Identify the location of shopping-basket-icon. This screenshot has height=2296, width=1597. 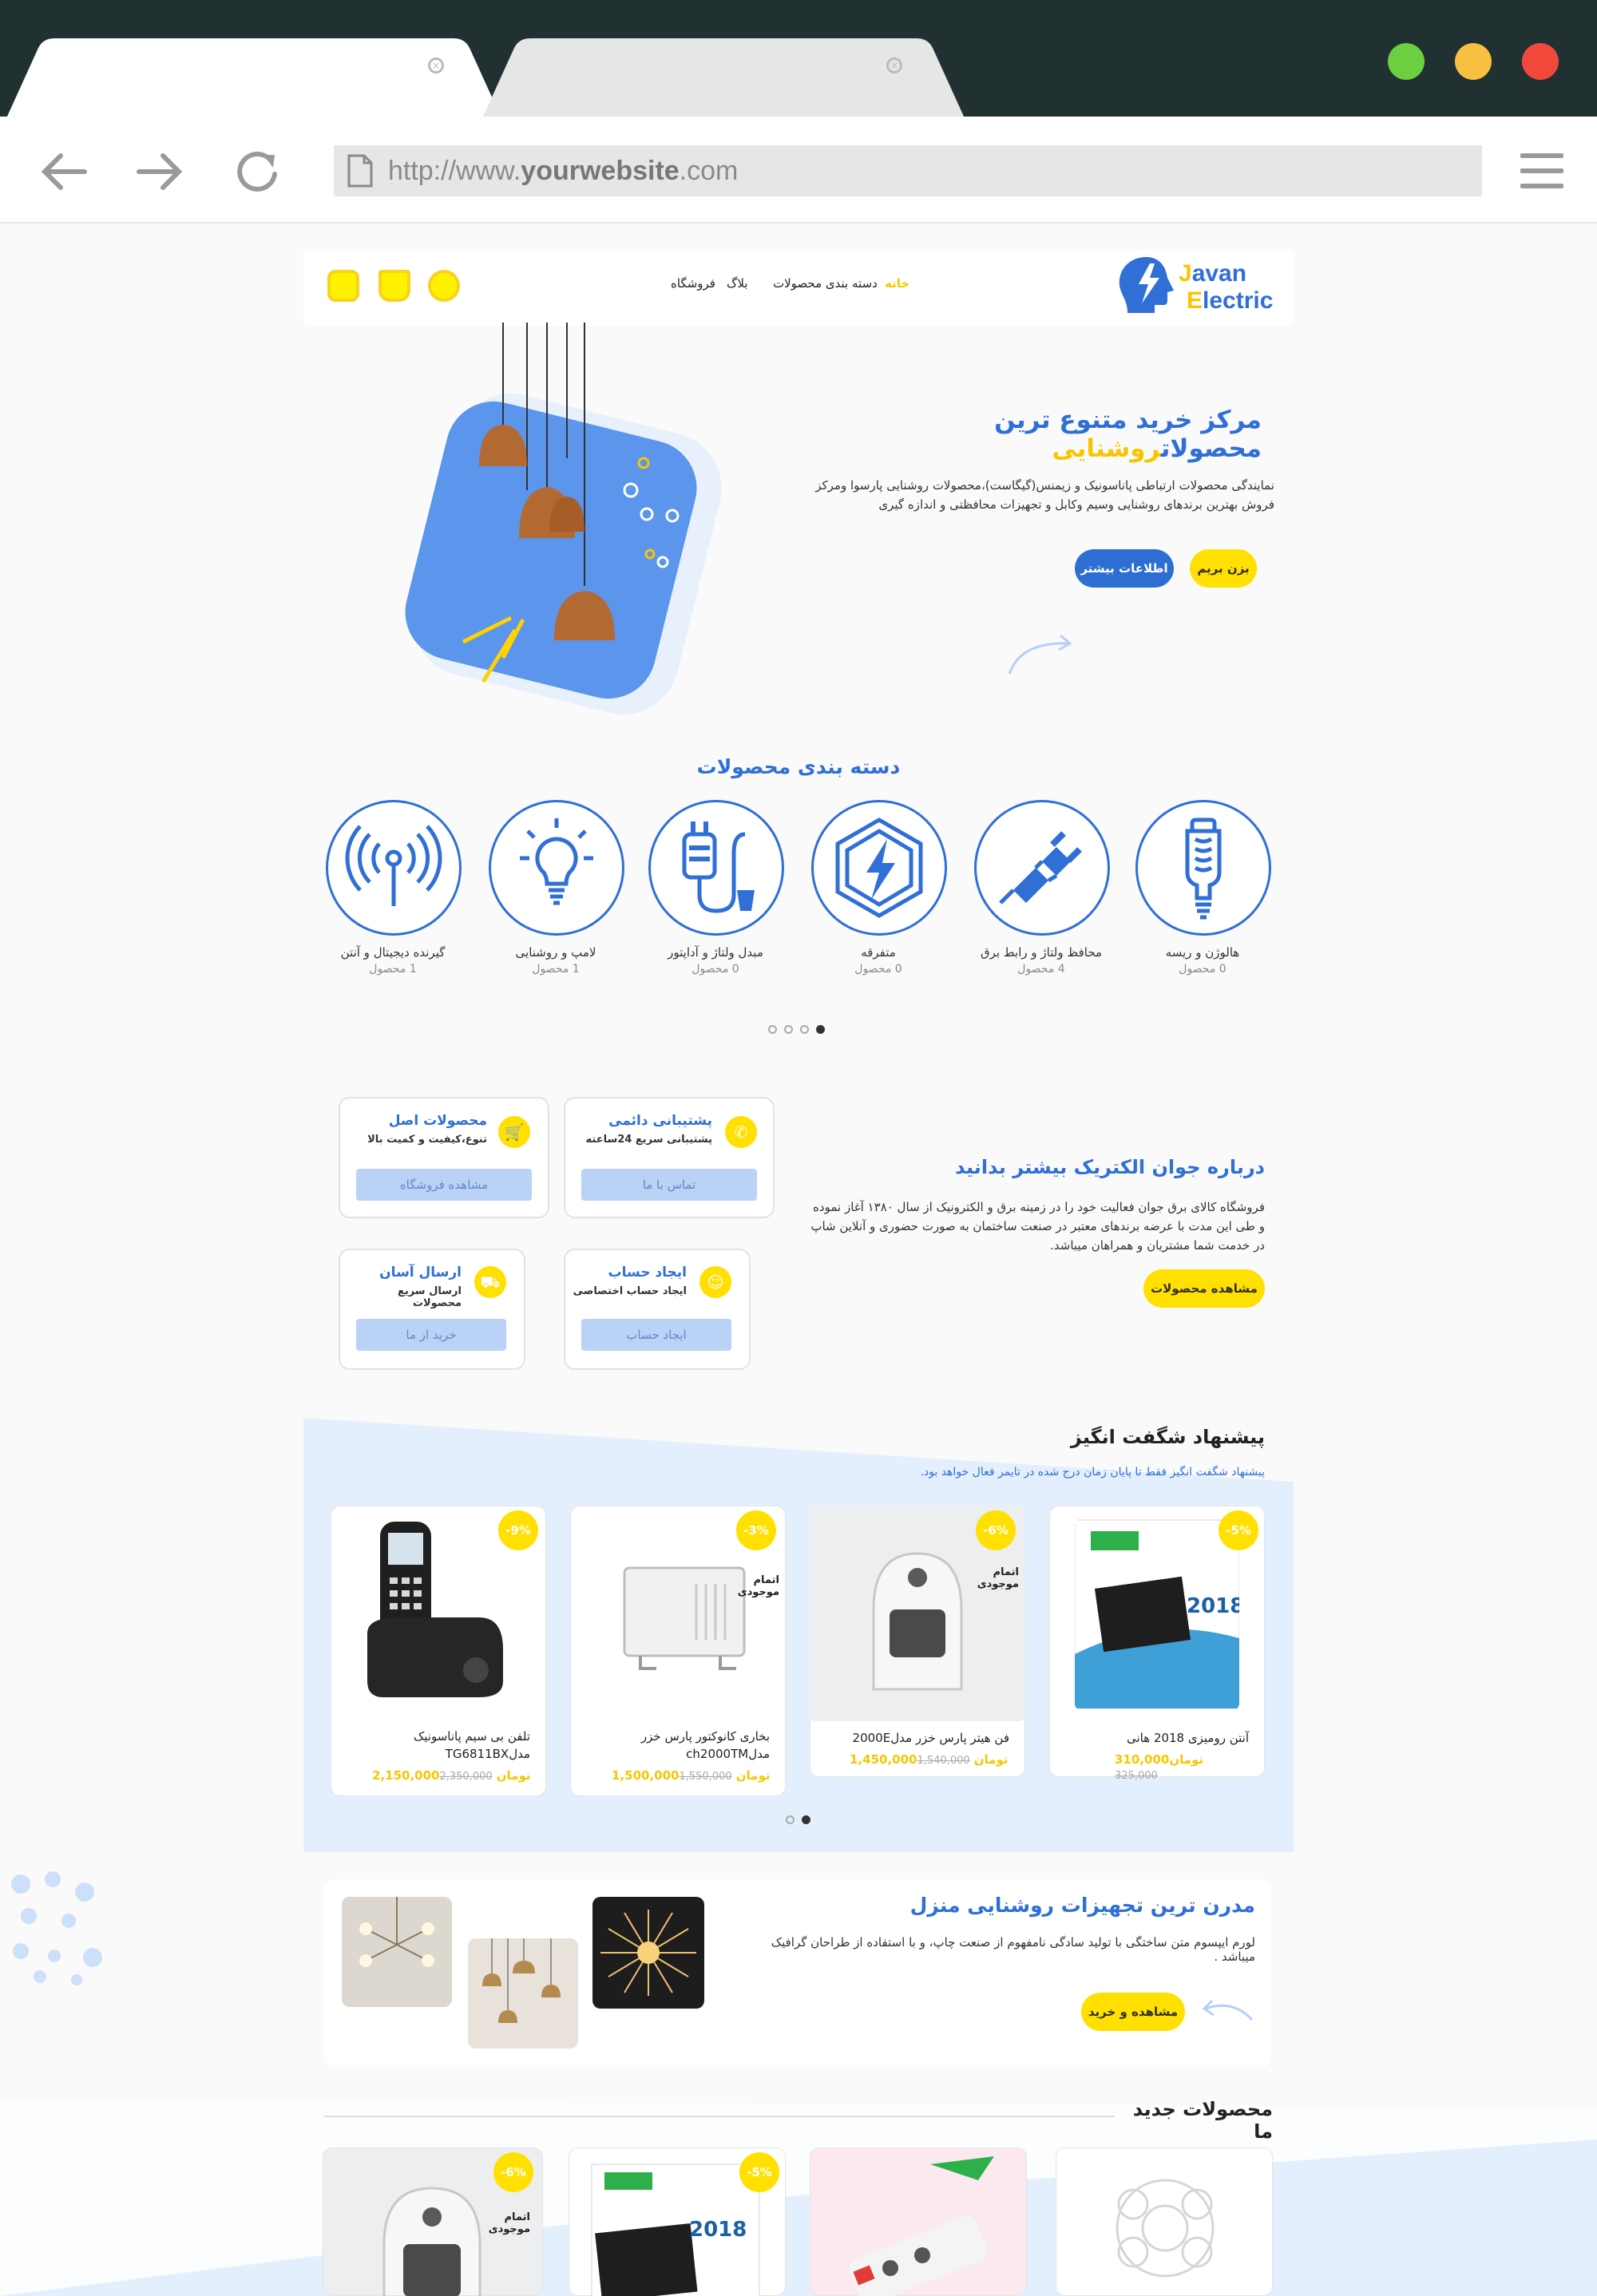
(394, 286).